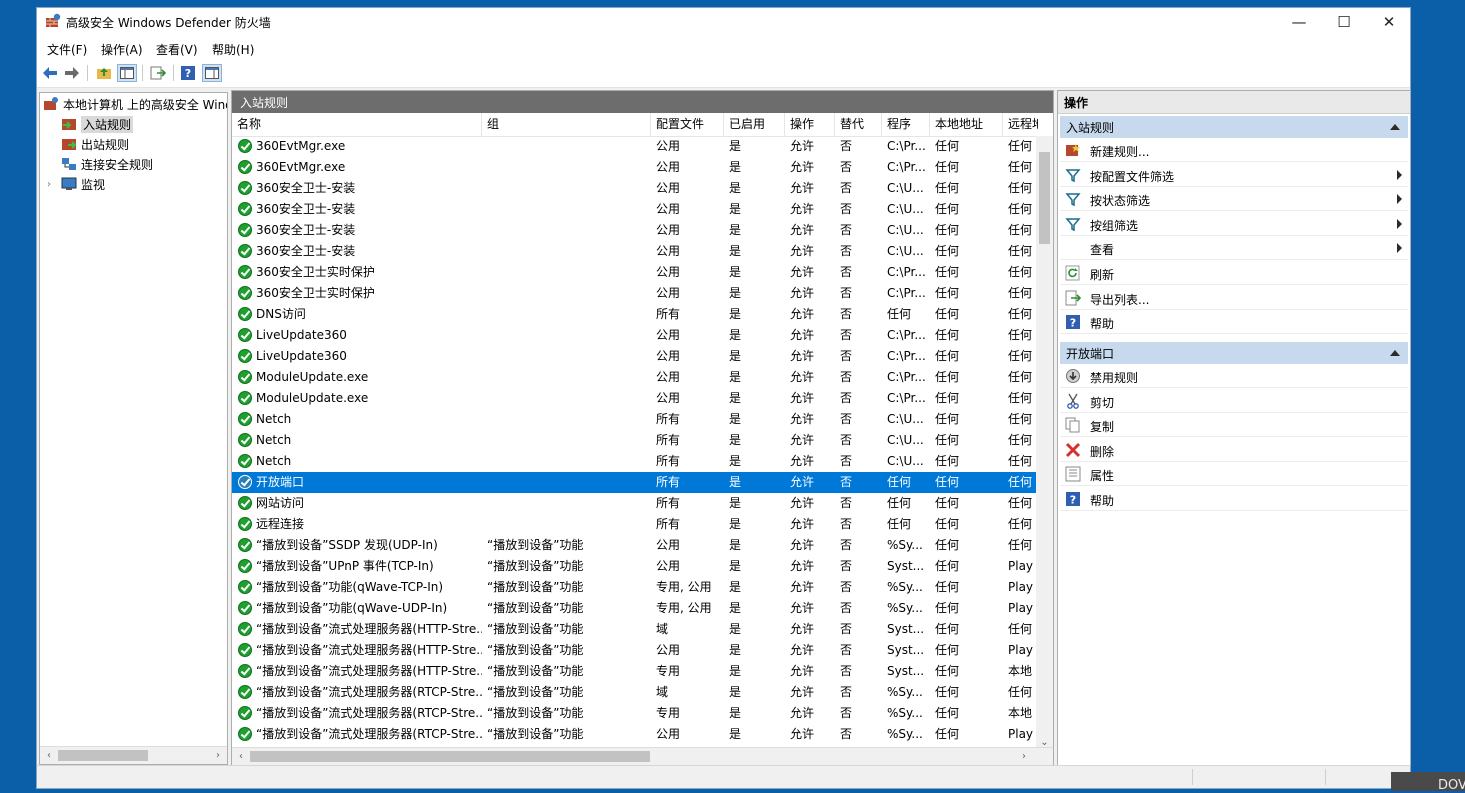 Image resolution: width=1465 pixels, height=793 pixels. I want to click on tree-horizontal-scrollbar: ‹ ›, so click(133, 755).